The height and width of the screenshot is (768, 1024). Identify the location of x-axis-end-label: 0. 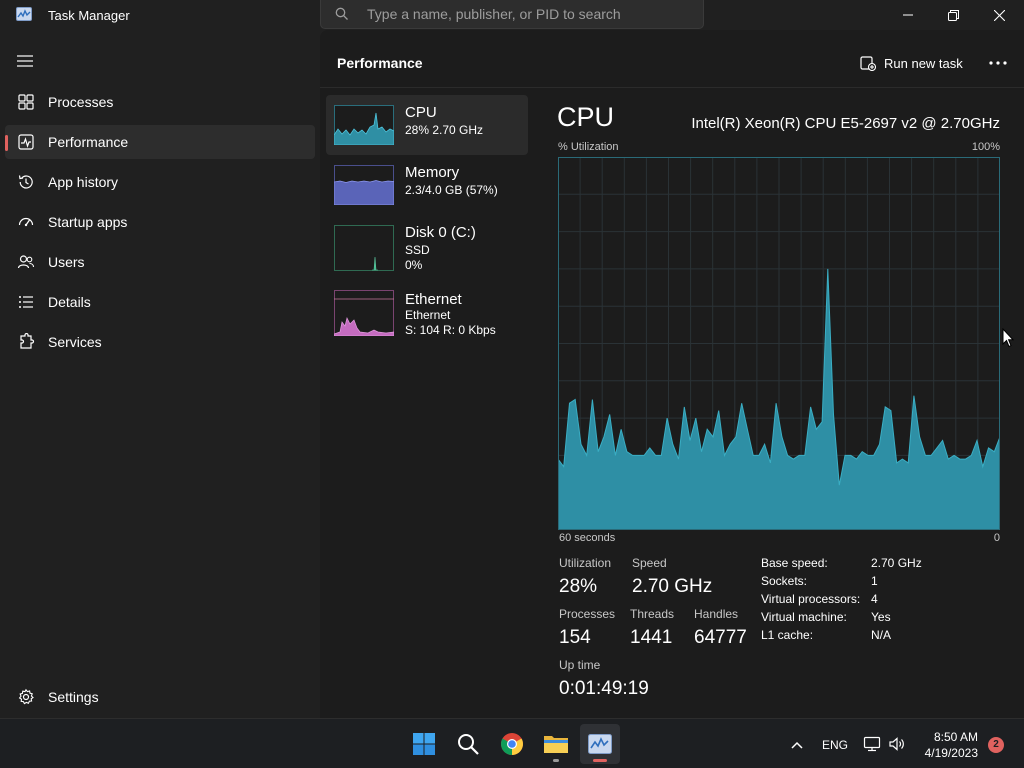
(996, 538).